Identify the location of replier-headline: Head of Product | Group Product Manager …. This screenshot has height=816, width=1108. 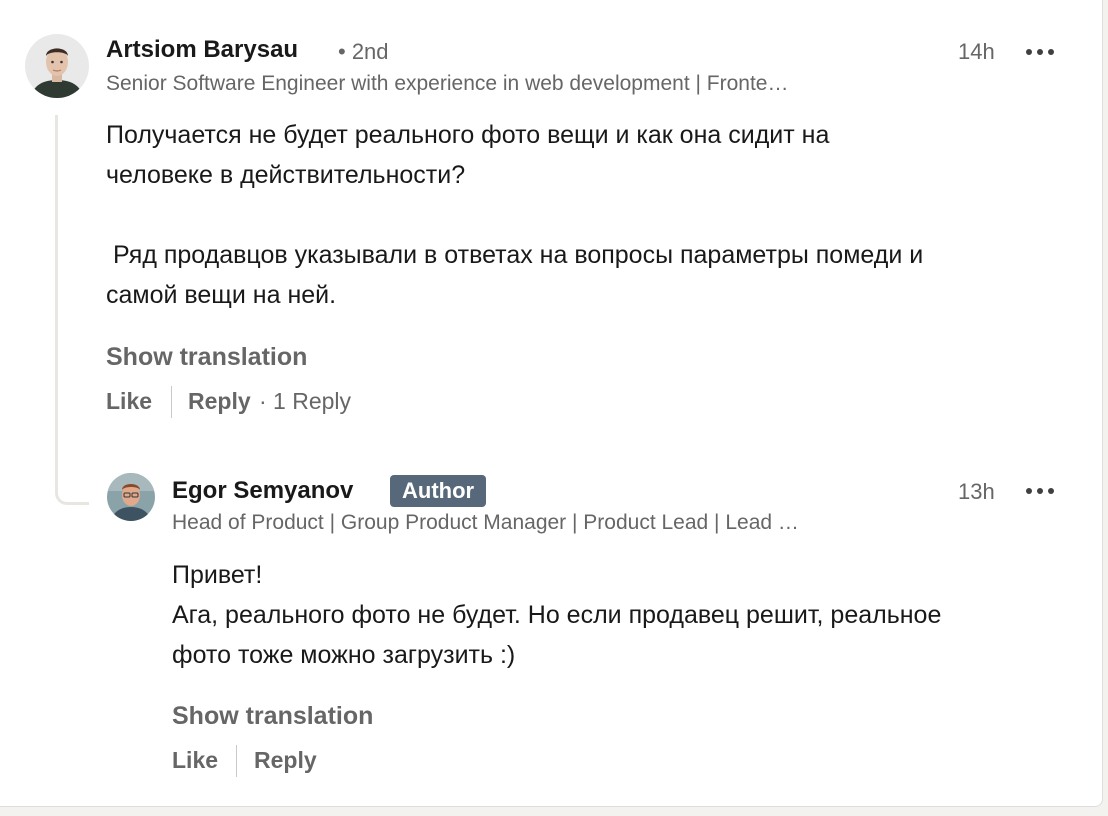
(485, 522).